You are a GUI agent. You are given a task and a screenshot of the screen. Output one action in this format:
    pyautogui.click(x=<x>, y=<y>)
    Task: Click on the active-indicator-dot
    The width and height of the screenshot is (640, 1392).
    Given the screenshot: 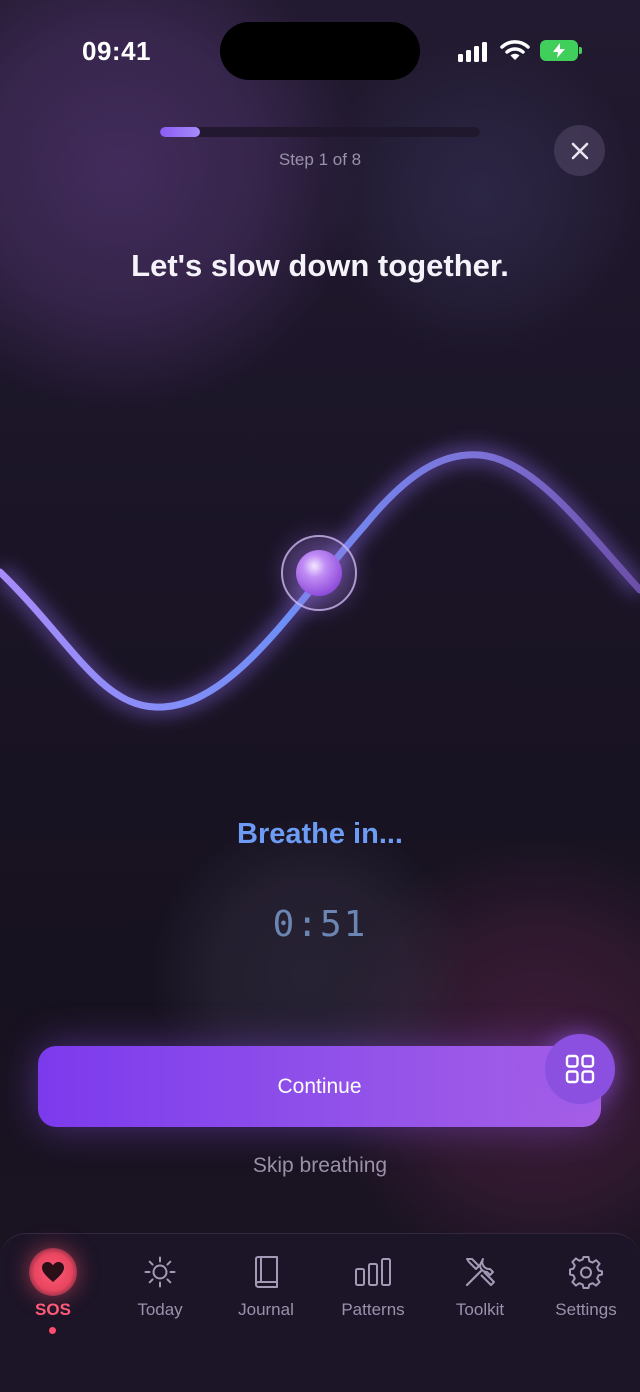 What is the action you would take?
    pyautogui.click(x=52, y=1330)
    